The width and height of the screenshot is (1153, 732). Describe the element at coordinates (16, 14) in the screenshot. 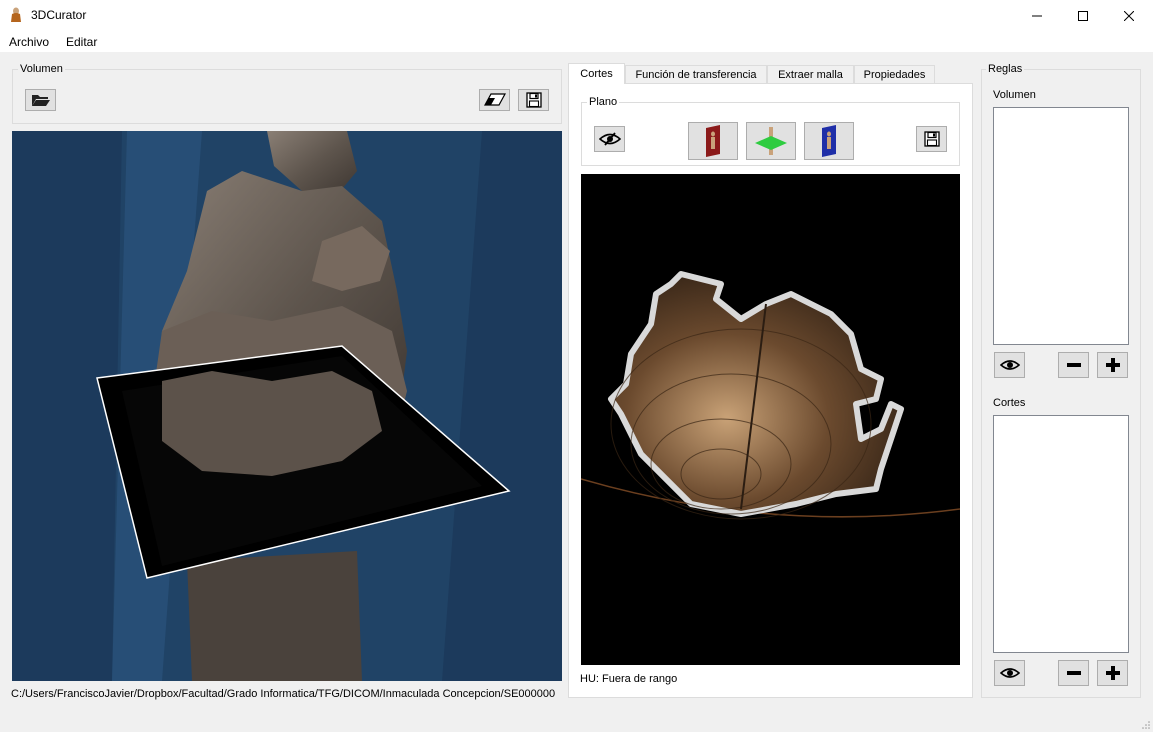

I see `app-icon` at that location.